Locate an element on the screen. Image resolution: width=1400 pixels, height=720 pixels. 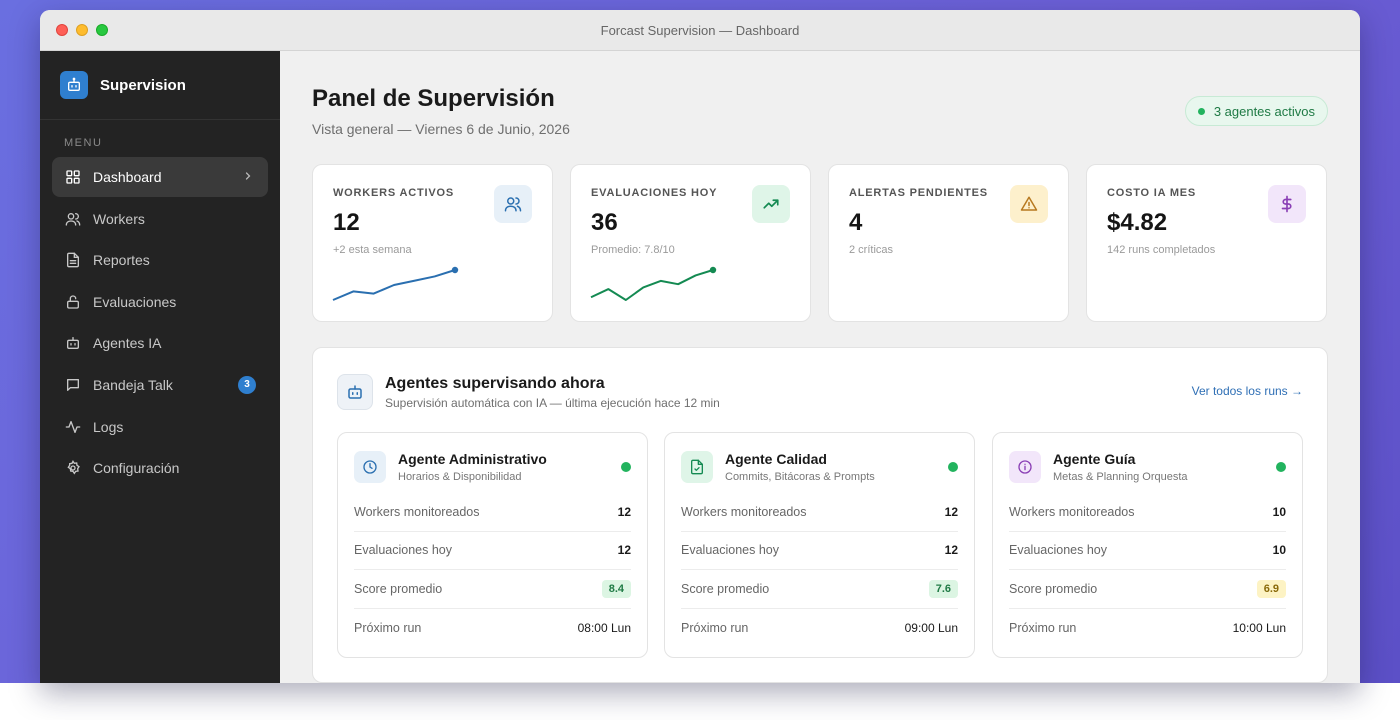
desktop-bottom-strip is located at coordinates (700, 701).